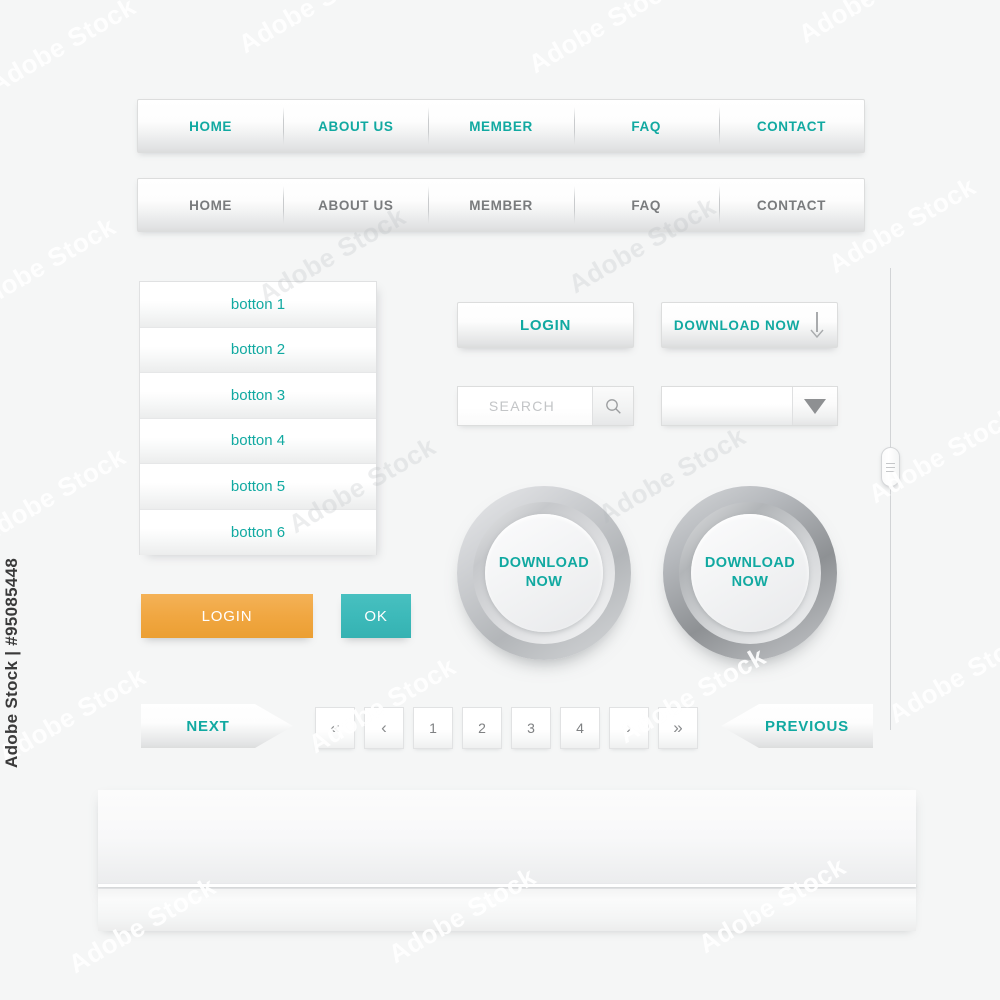 This screenshot has height=1000, width=1000. I want to click on page-2: 2, so click(482, 728).